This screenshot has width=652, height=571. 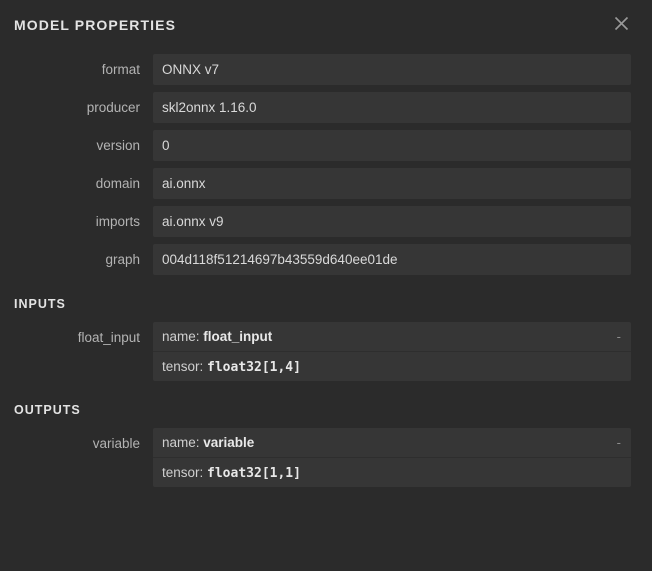 I want to click on input-value-wrap: name: float_input - tensor: float32[1,4], so click(x=392, y=351).